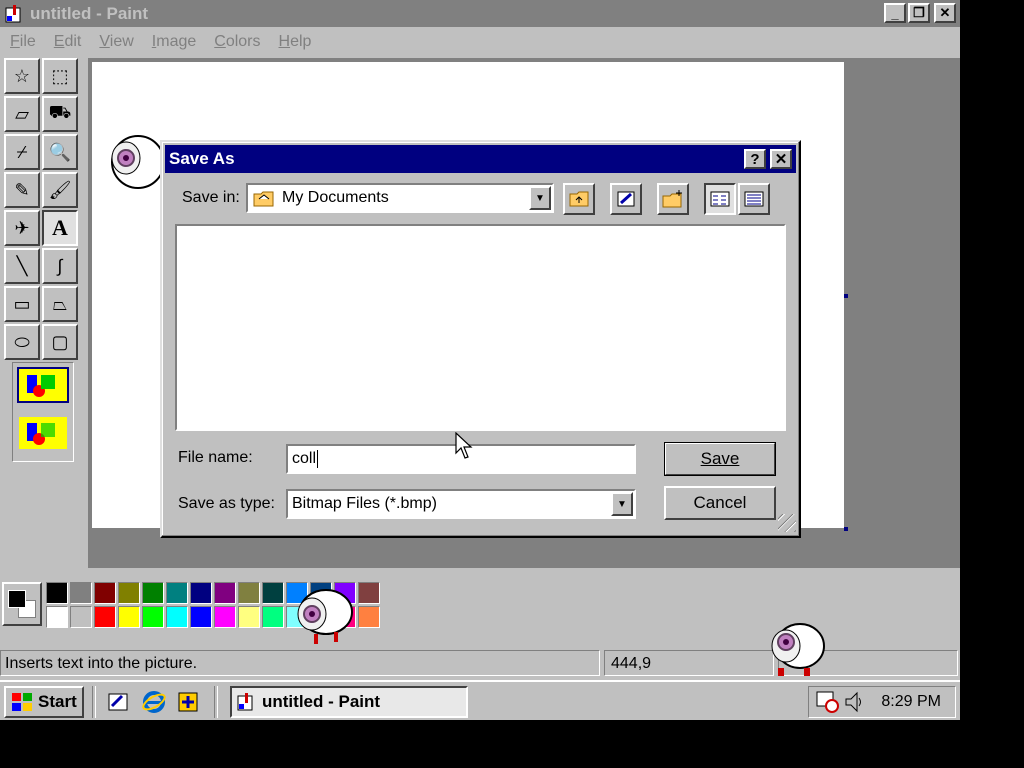  What do you see at coordinates (22, 342) in the screenshot?
I see `ellipse-tool-icon: ⬭` at bounding box center [22, 342].